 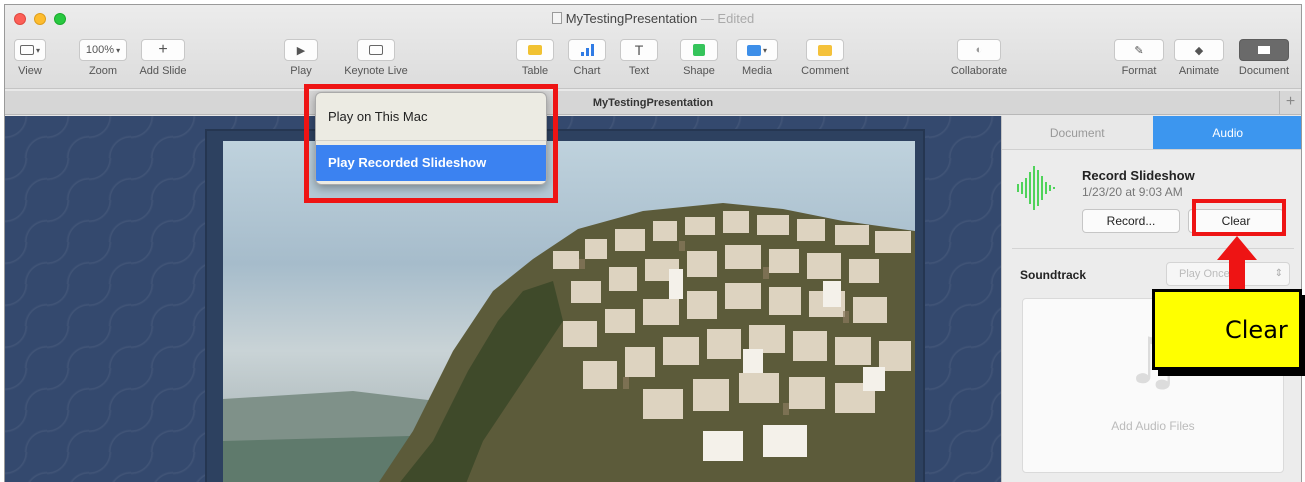 I want to click on add-slide-label: Add Slide, so click(x=163, y=71).